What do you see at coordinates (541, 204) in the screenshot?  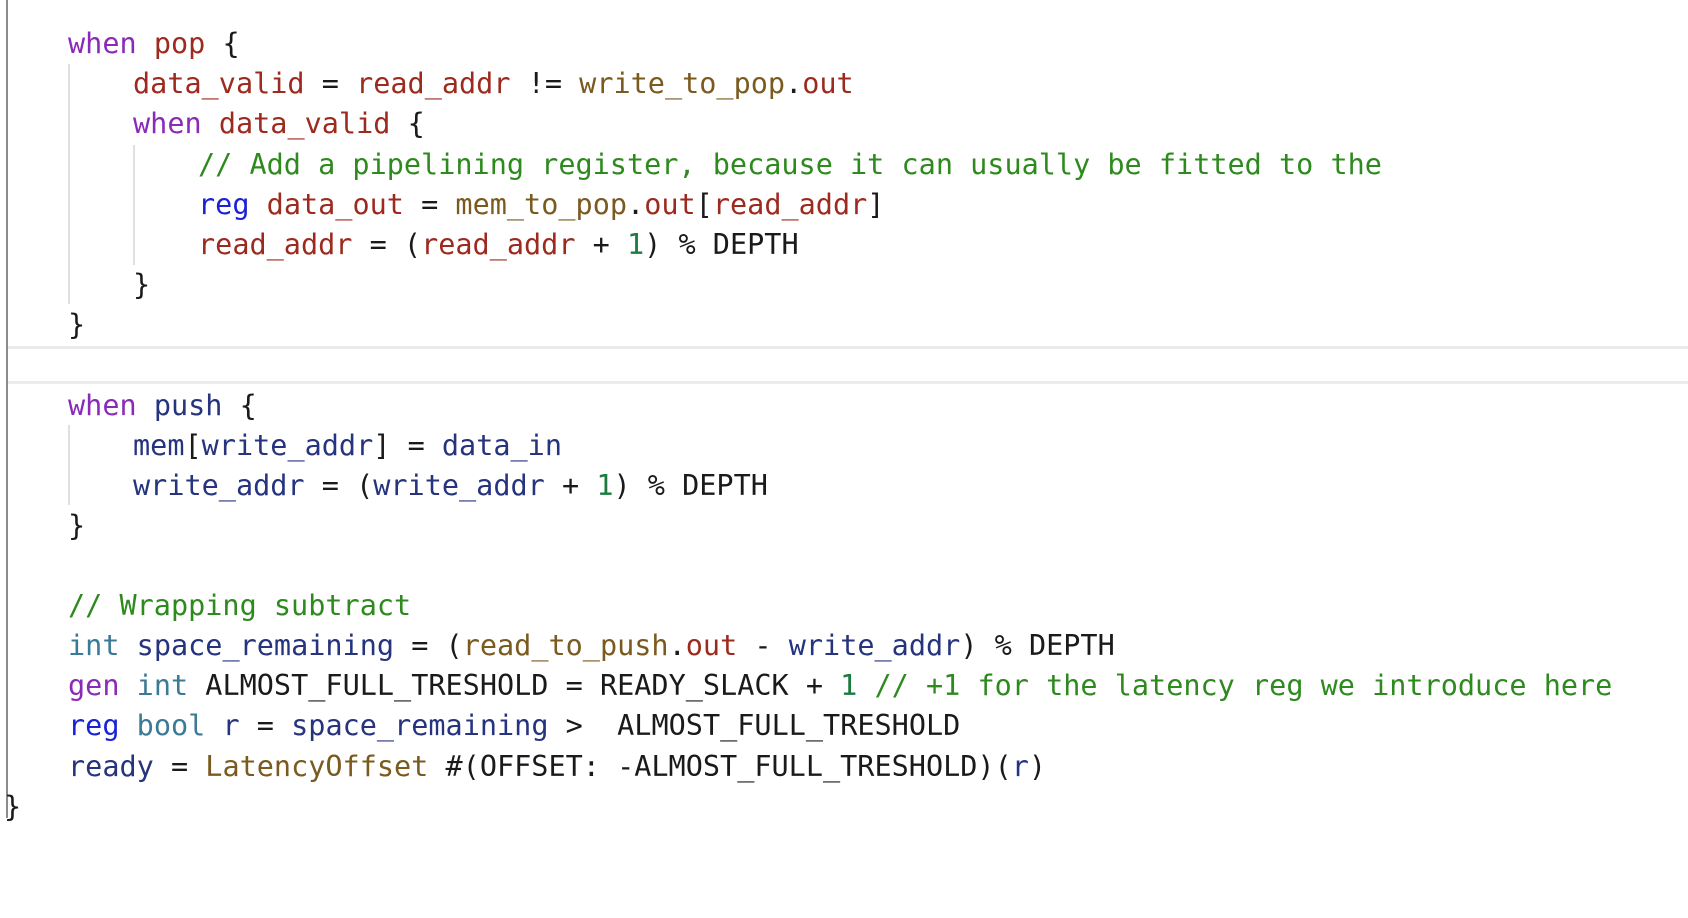 I see `code-token-func: mem_to_pop` at bounding box center [541, 204].